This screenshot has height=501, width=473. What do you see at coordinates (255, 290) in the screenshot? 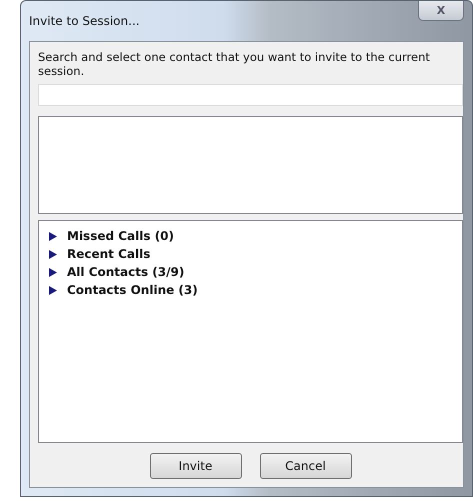
I see `tree-item: Contacts Online (3)` at bounding box center [255, 290].